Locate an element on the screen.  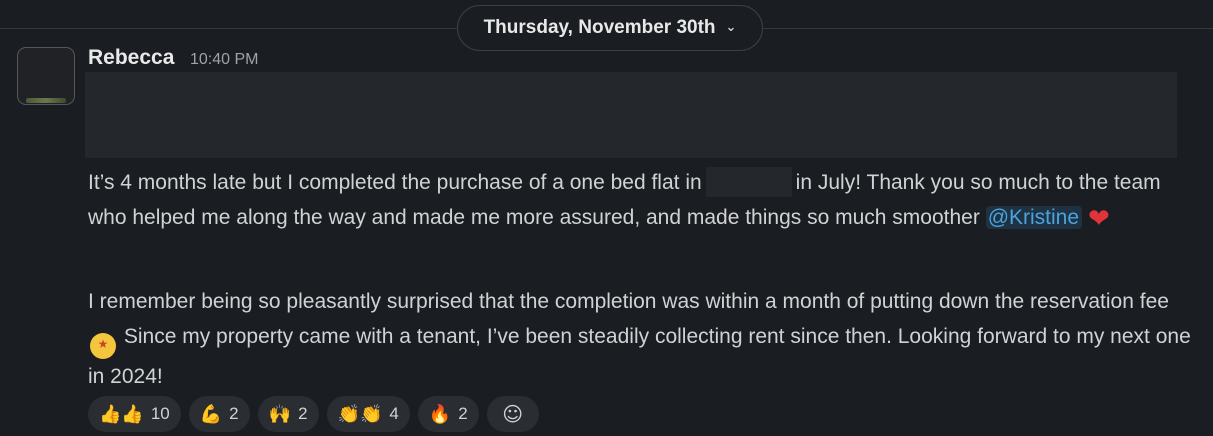
clapping-hands-icon: 👏👏 is located at coordinates (360, 414).